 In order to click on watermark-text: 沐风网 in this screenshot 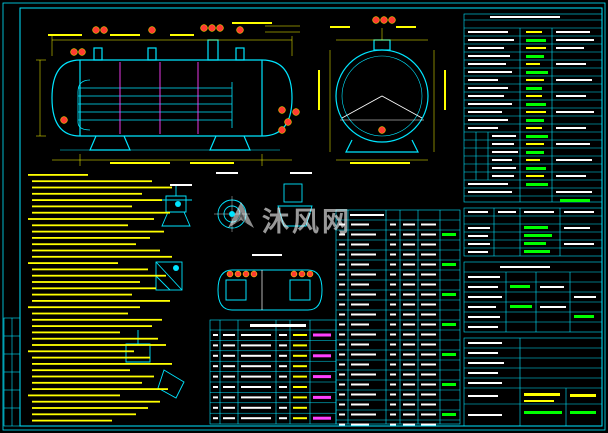, I will do `click(307, 222)`.